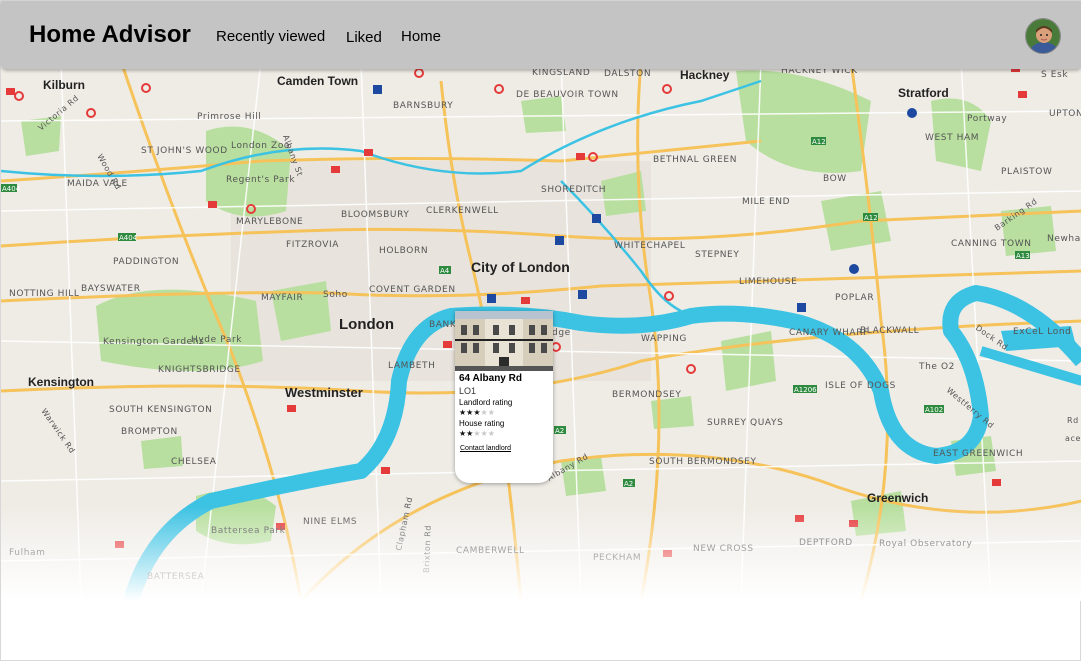  Describe the element at coordinates (366, 324) in the screenshot. I see `svg-text: London` at that location.